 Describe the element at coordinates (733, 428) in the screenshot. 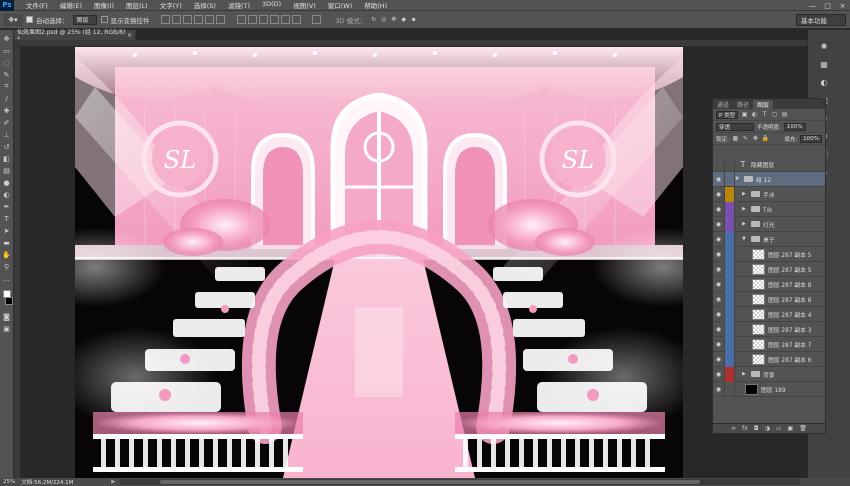

I see `link-layers-icon: ∞` at that location.